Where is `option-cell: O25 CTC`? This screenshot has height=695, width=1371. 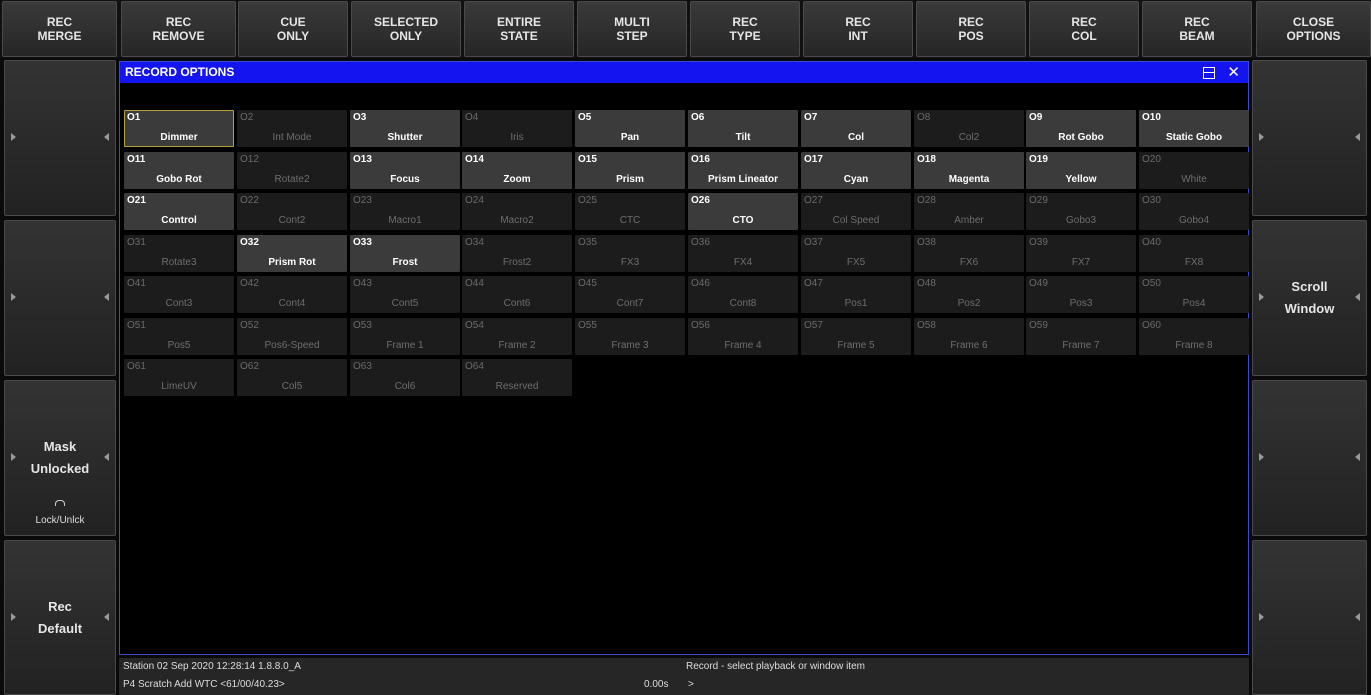
option-cell: O25 CTC is located at coordinates (630, 211).